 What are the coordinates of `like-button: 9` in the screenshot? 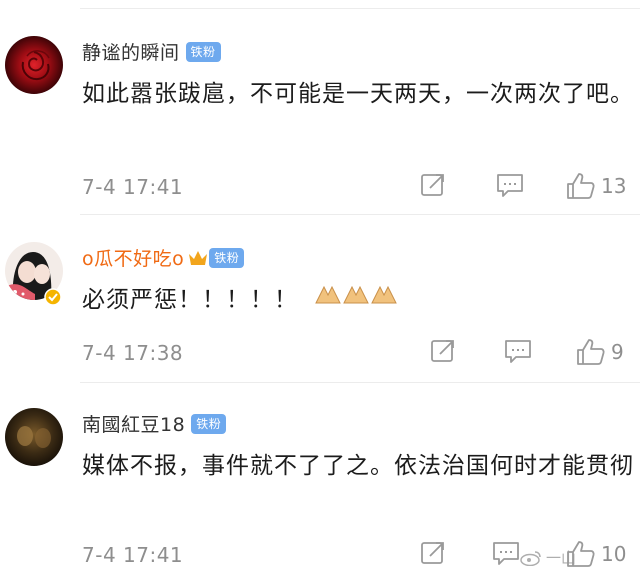 It's located at (600, 352).